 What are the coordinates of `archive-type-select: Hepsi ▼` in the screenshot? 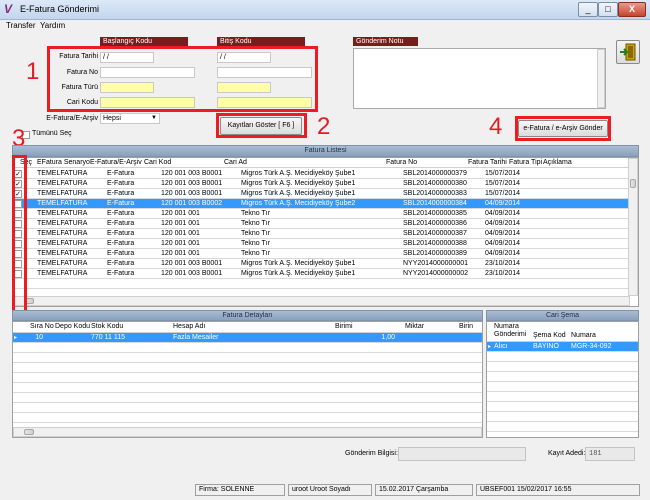 It's located at (130, 118).